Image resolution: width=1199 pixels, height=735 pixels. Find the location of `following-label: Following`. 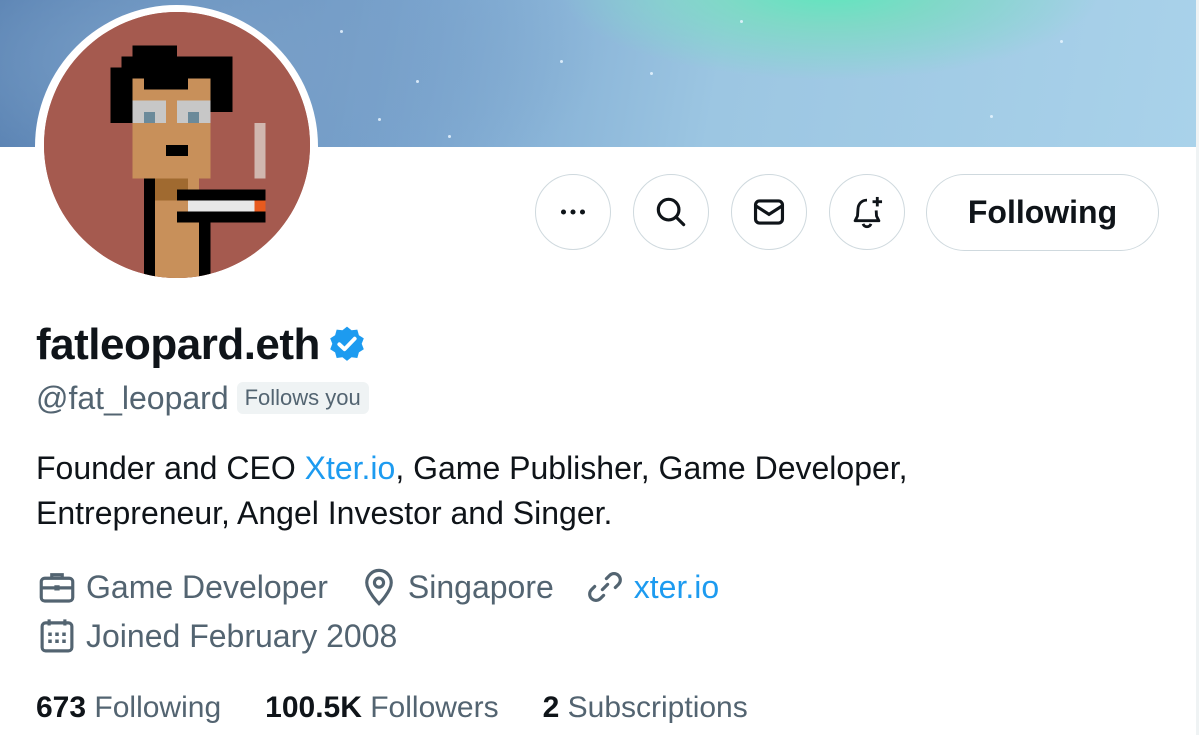

following-label: Following is located at coordinates (158, 707).